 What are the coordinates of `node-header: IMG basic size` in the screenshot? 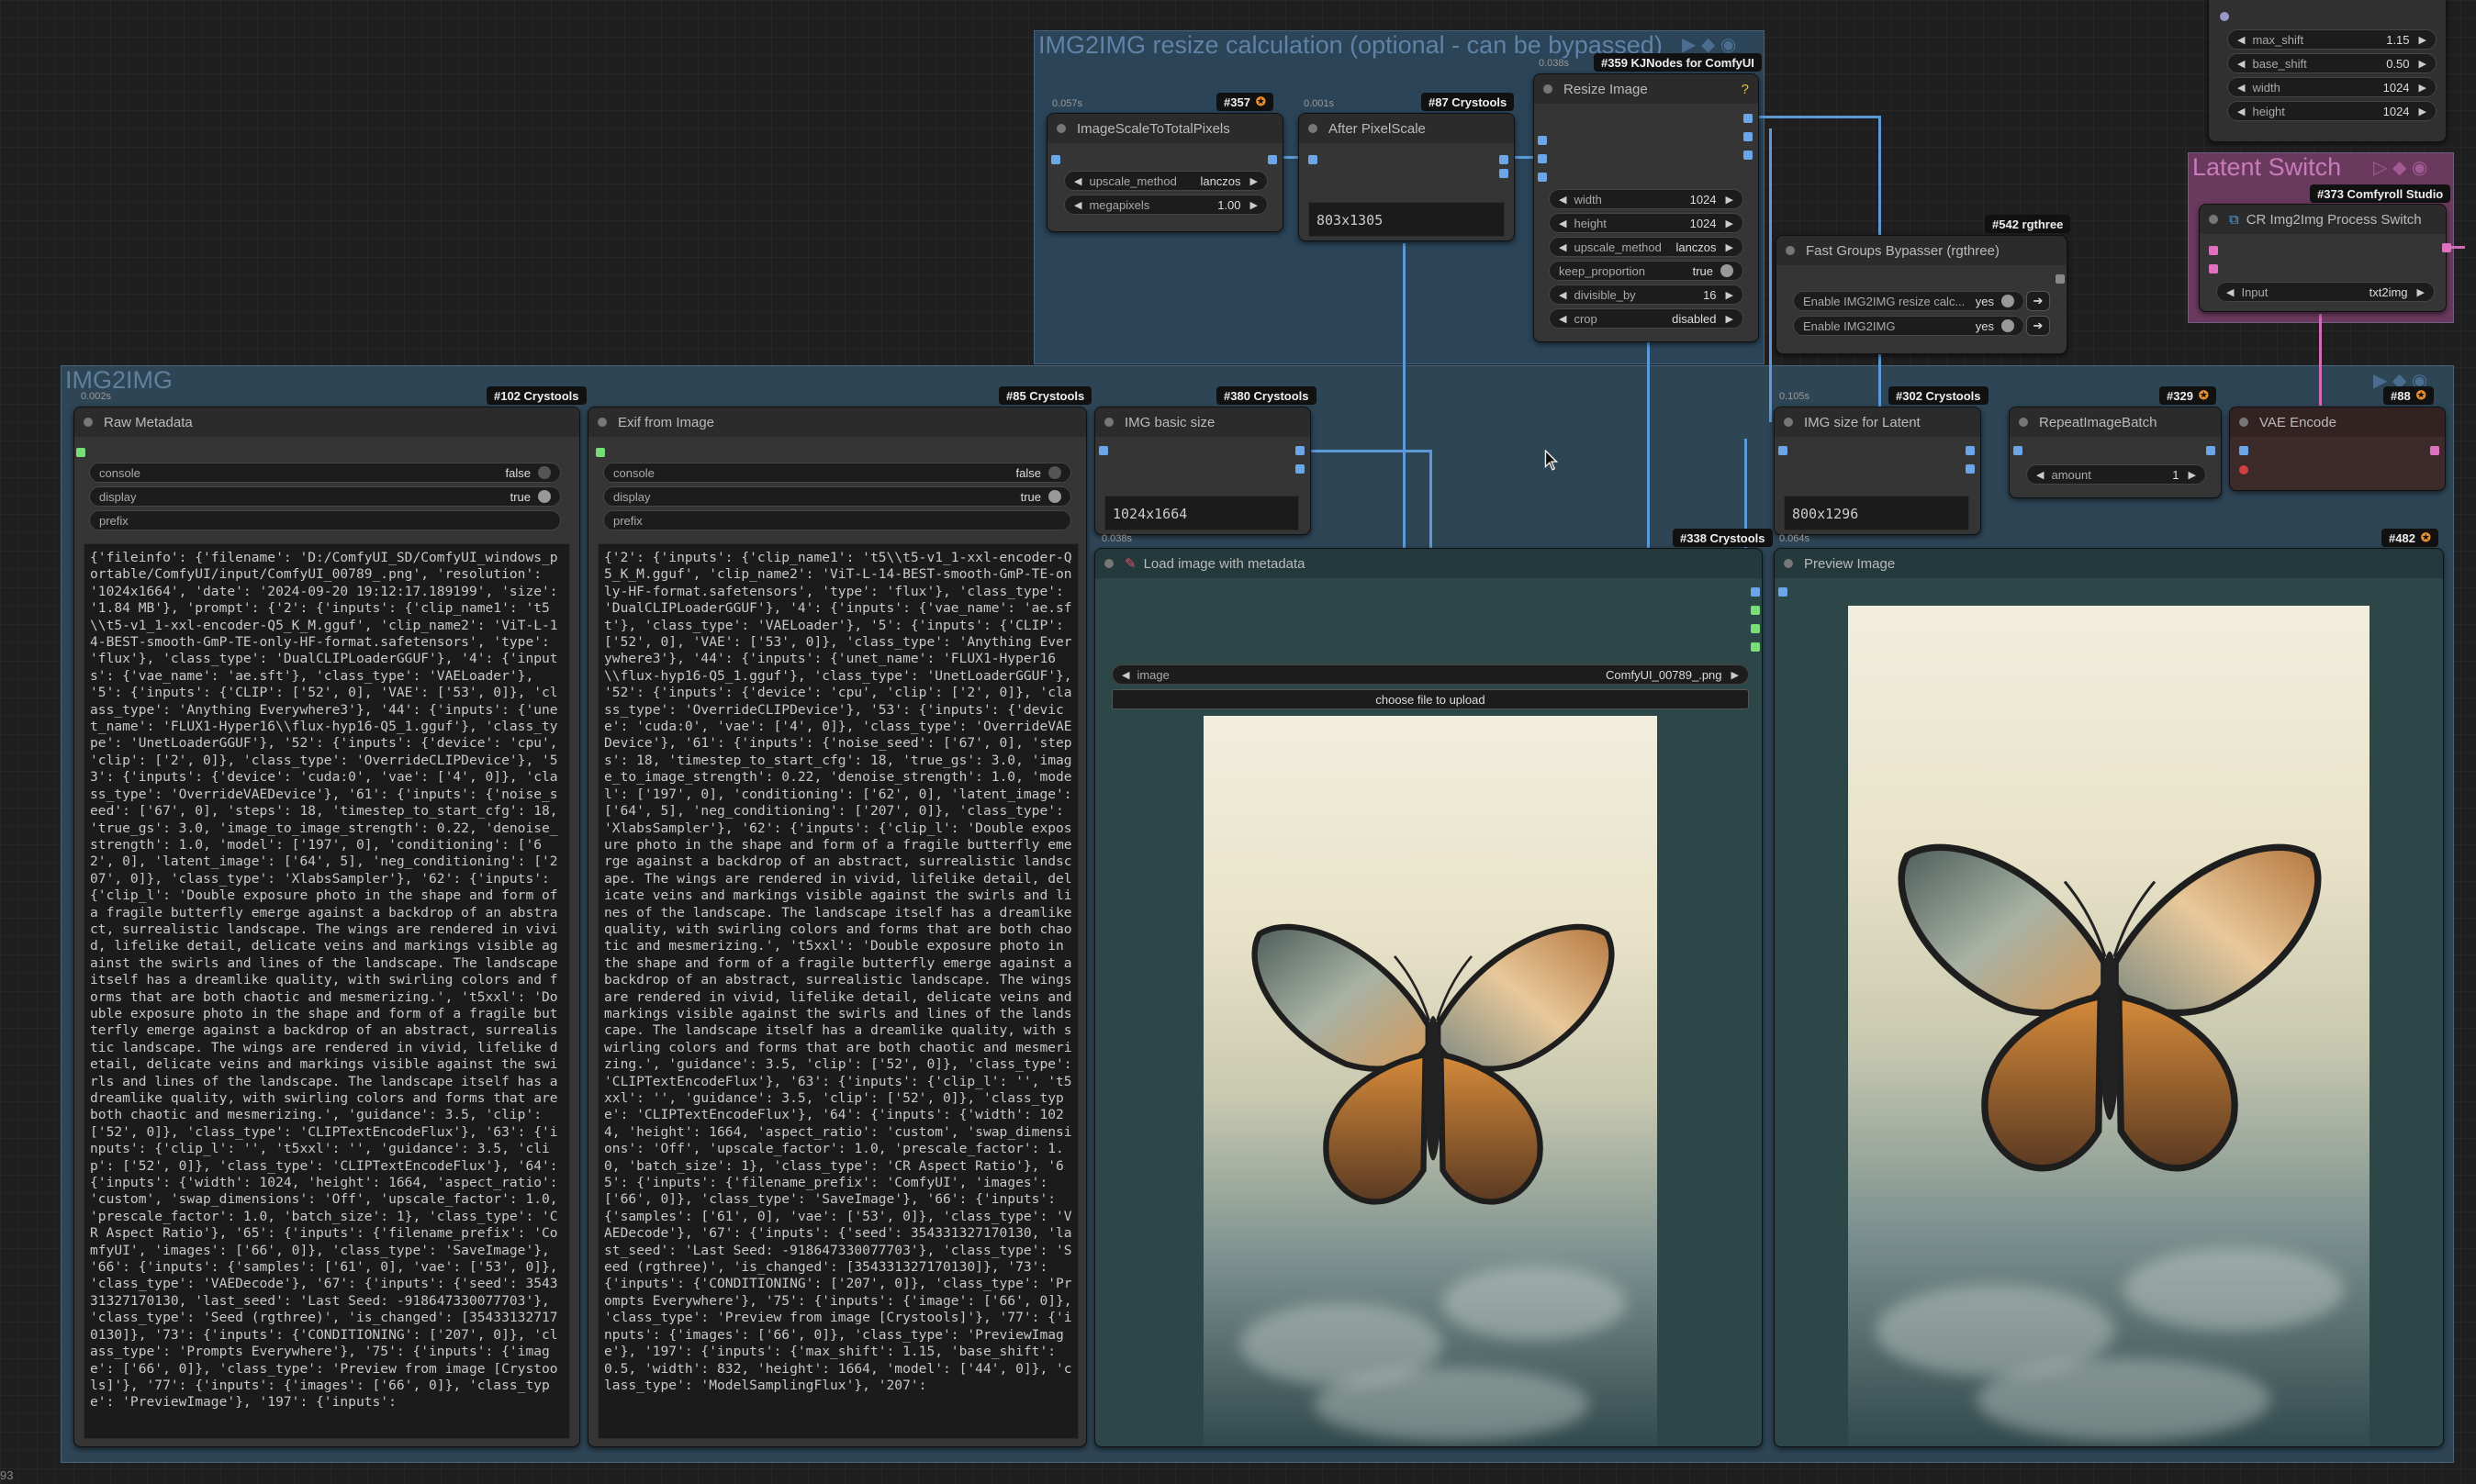 It's located at (1202, 422).